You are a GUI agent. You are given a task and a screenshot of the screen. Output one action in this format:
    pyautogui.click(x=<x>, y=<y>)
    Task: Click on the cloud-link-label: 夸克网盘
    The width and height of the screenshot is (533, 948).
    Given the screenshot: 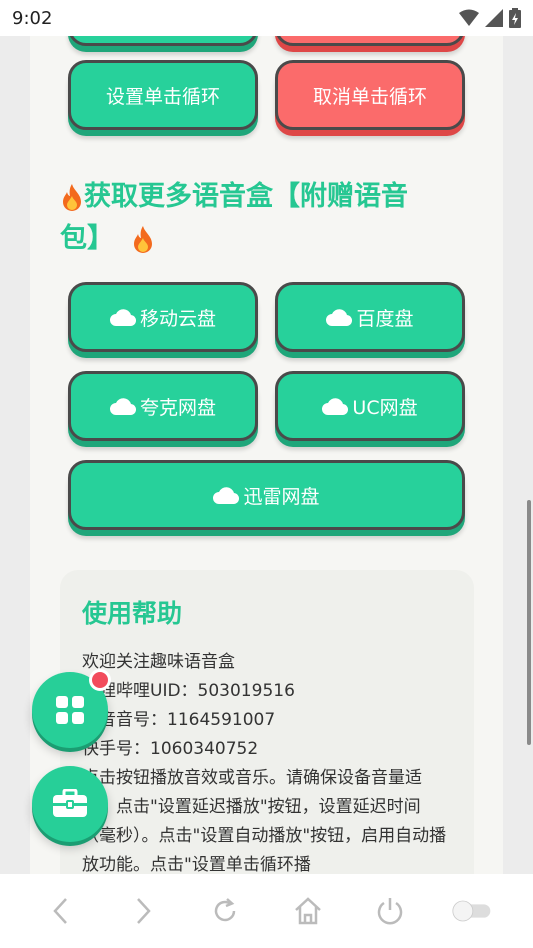 What is the action you would take?
    pyautogui.click(x=177, y=407)
    